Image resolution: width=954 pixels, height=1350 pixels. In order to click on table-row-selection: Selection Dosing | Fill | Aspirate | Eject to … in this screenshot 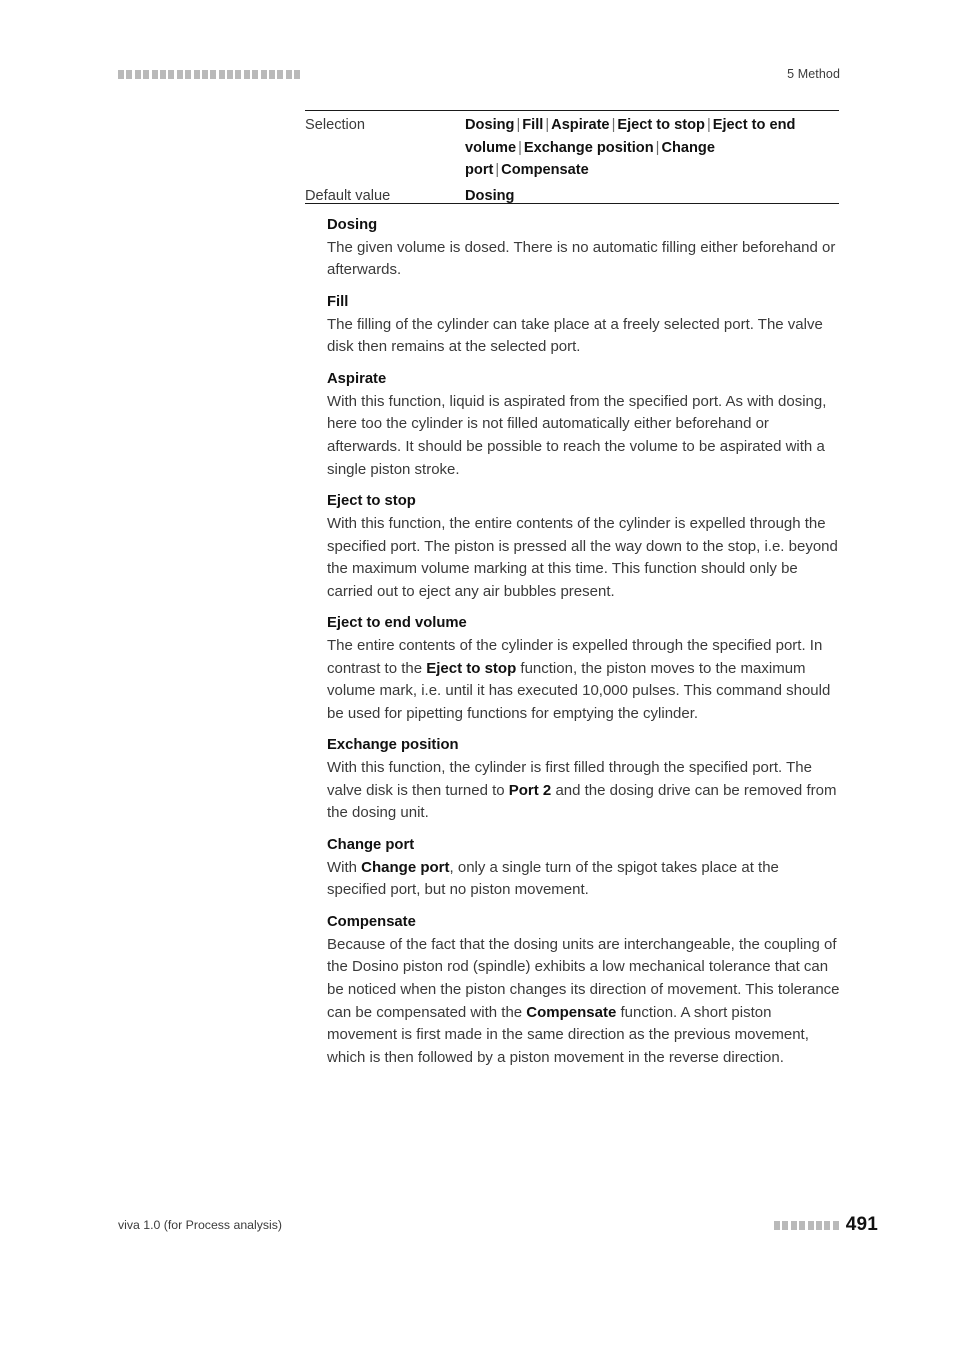, I will do `click(572, 145)`.